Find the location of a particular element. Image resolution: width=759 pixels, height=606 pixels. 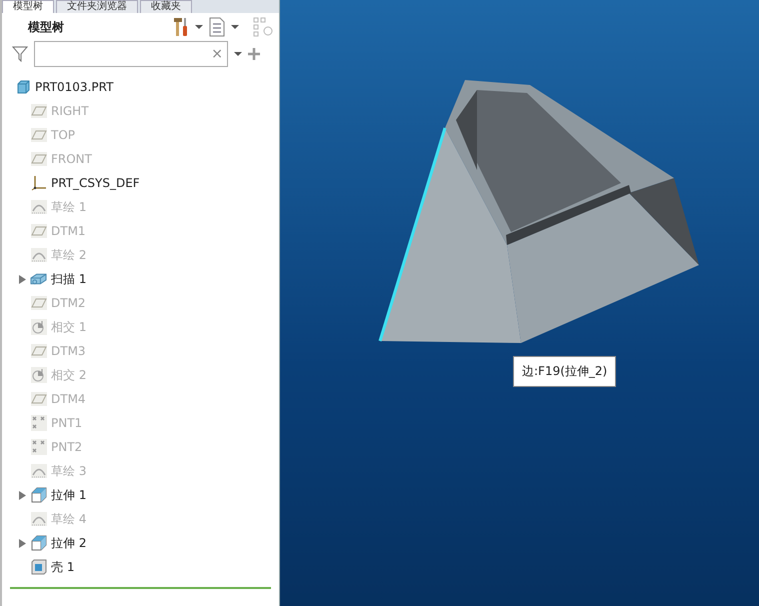

tree-item: 扫描 1 is located at coordinates (68, 279).